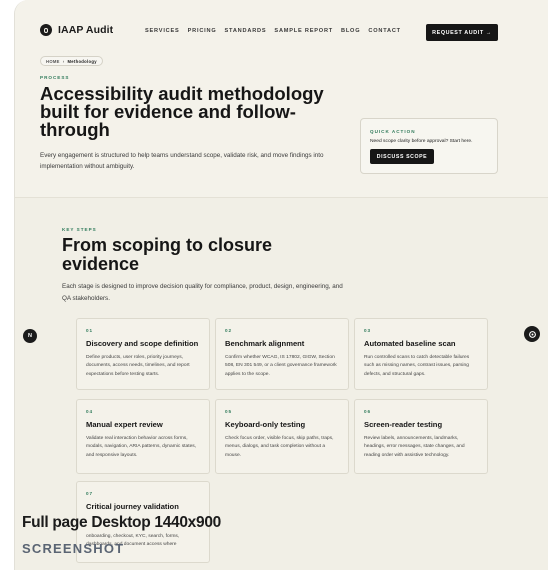  I want to click on step-title: Benchmark alignment, so click(265, 343).